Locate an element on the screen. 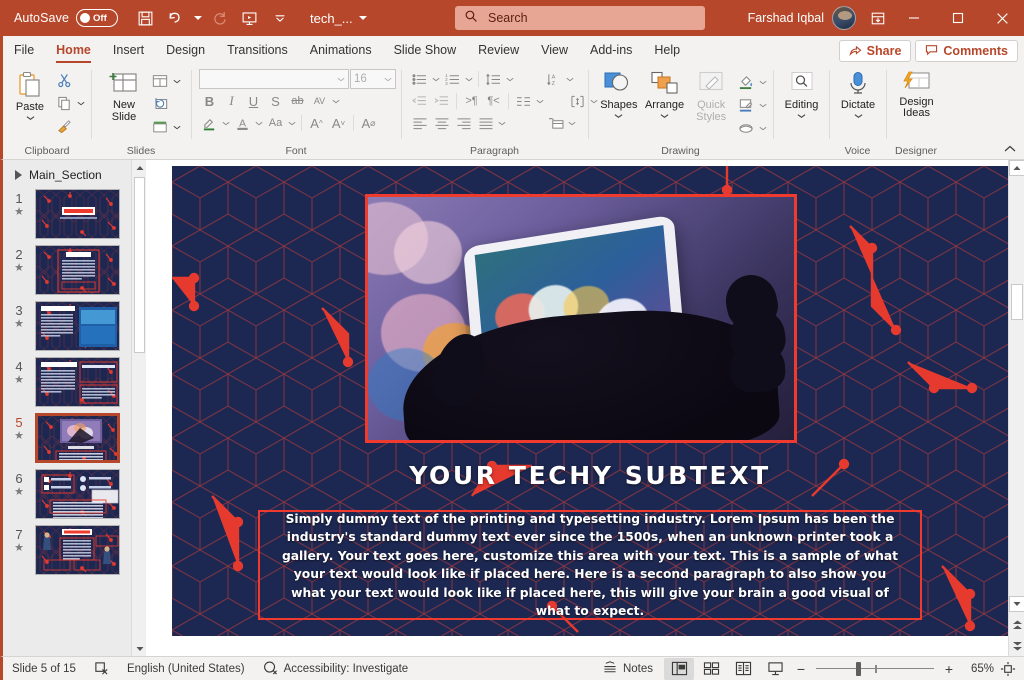  font-name-input is located at coordinates (274, 79).